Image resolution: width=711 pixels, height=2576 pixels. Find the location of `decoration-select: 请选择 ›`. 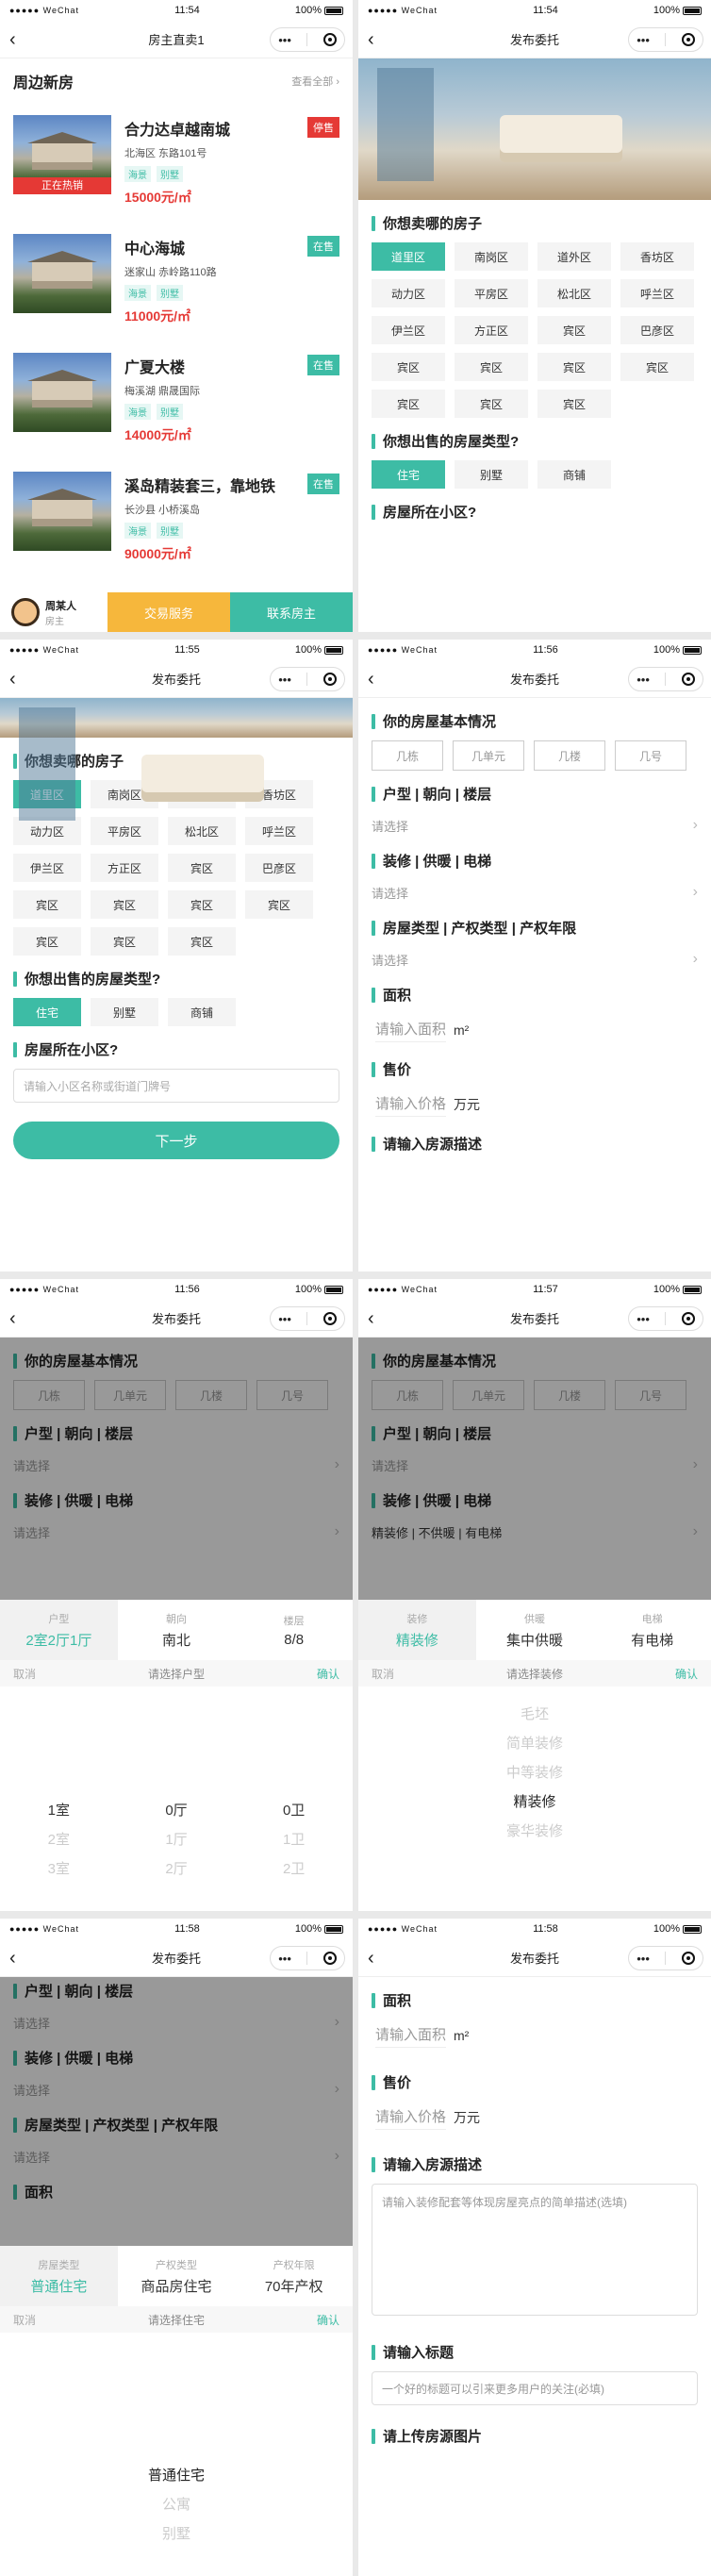

decoration-select: 请选择 › is located at coordinates (534, 893).